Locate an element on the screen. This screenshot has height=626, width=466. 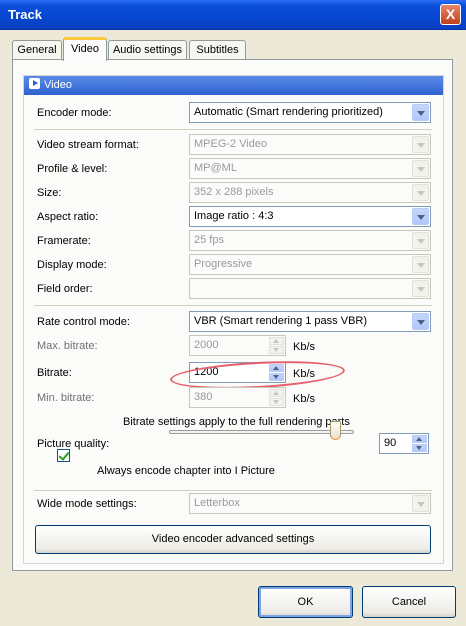
profile-level-value: MP@ML is located at coordinates (215, 168).